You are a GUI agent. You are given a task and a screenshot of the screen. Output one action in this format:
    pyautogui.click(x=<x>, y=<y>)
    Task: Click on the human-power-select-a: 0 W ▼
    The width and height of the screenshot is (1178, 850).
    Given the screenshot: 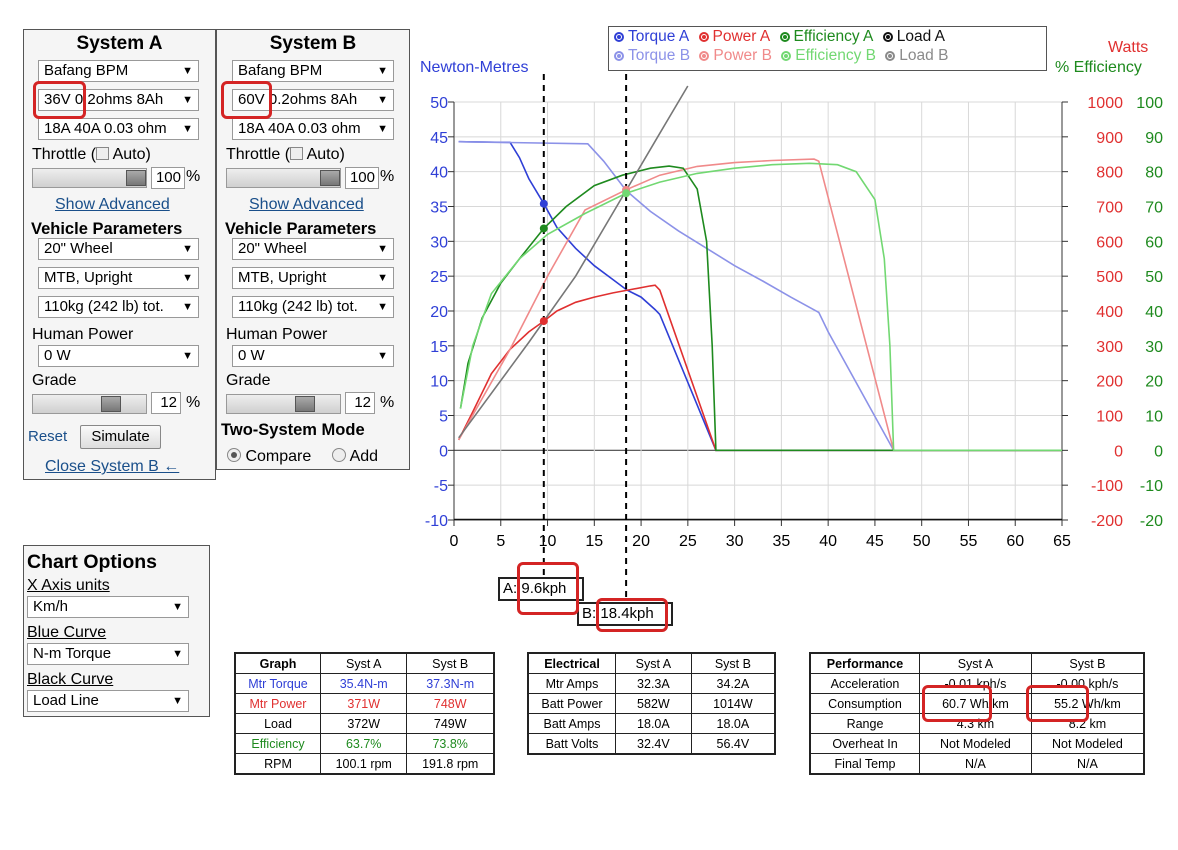 What is the action you would take?
    pyautogui.click(x=118, y=356)
    